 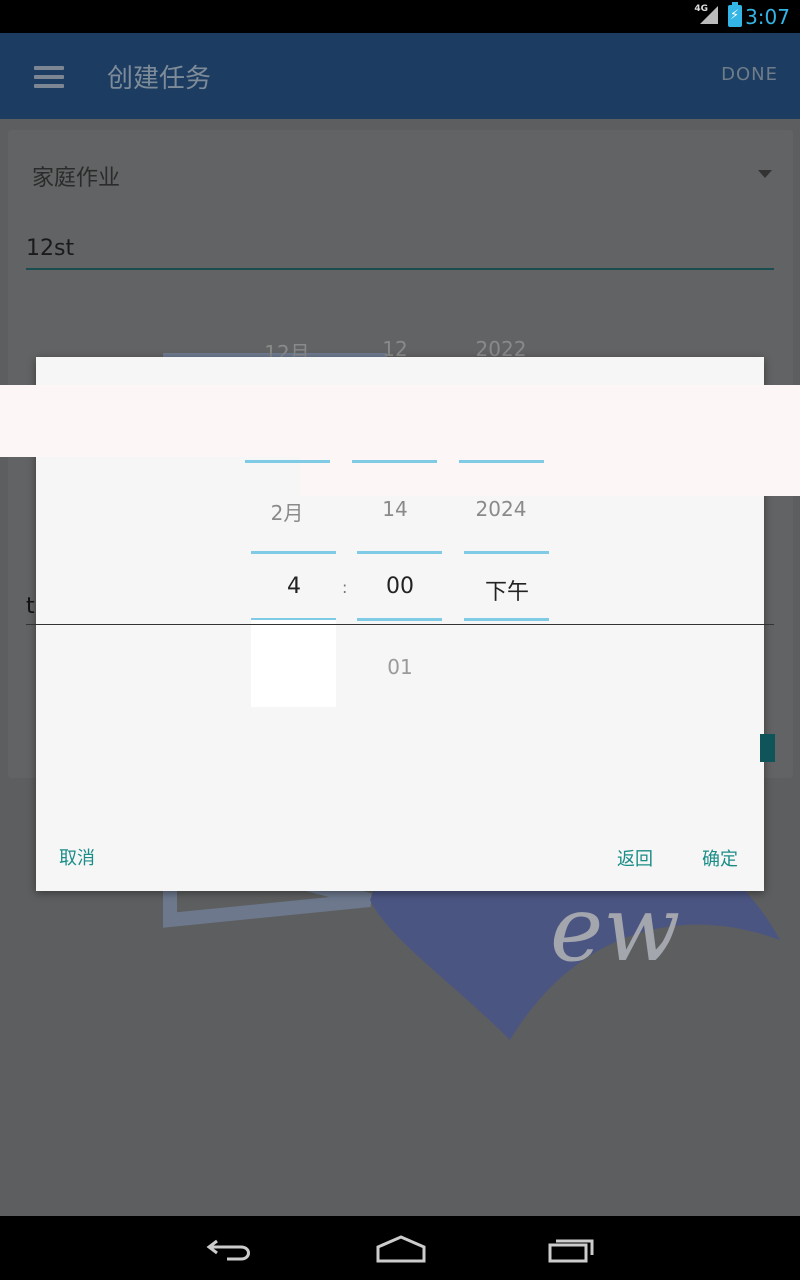 What do you see at coordinates (77, 857) in the screenshot?
I see `cancel-button: 取消` at bounding box center [77, 857].